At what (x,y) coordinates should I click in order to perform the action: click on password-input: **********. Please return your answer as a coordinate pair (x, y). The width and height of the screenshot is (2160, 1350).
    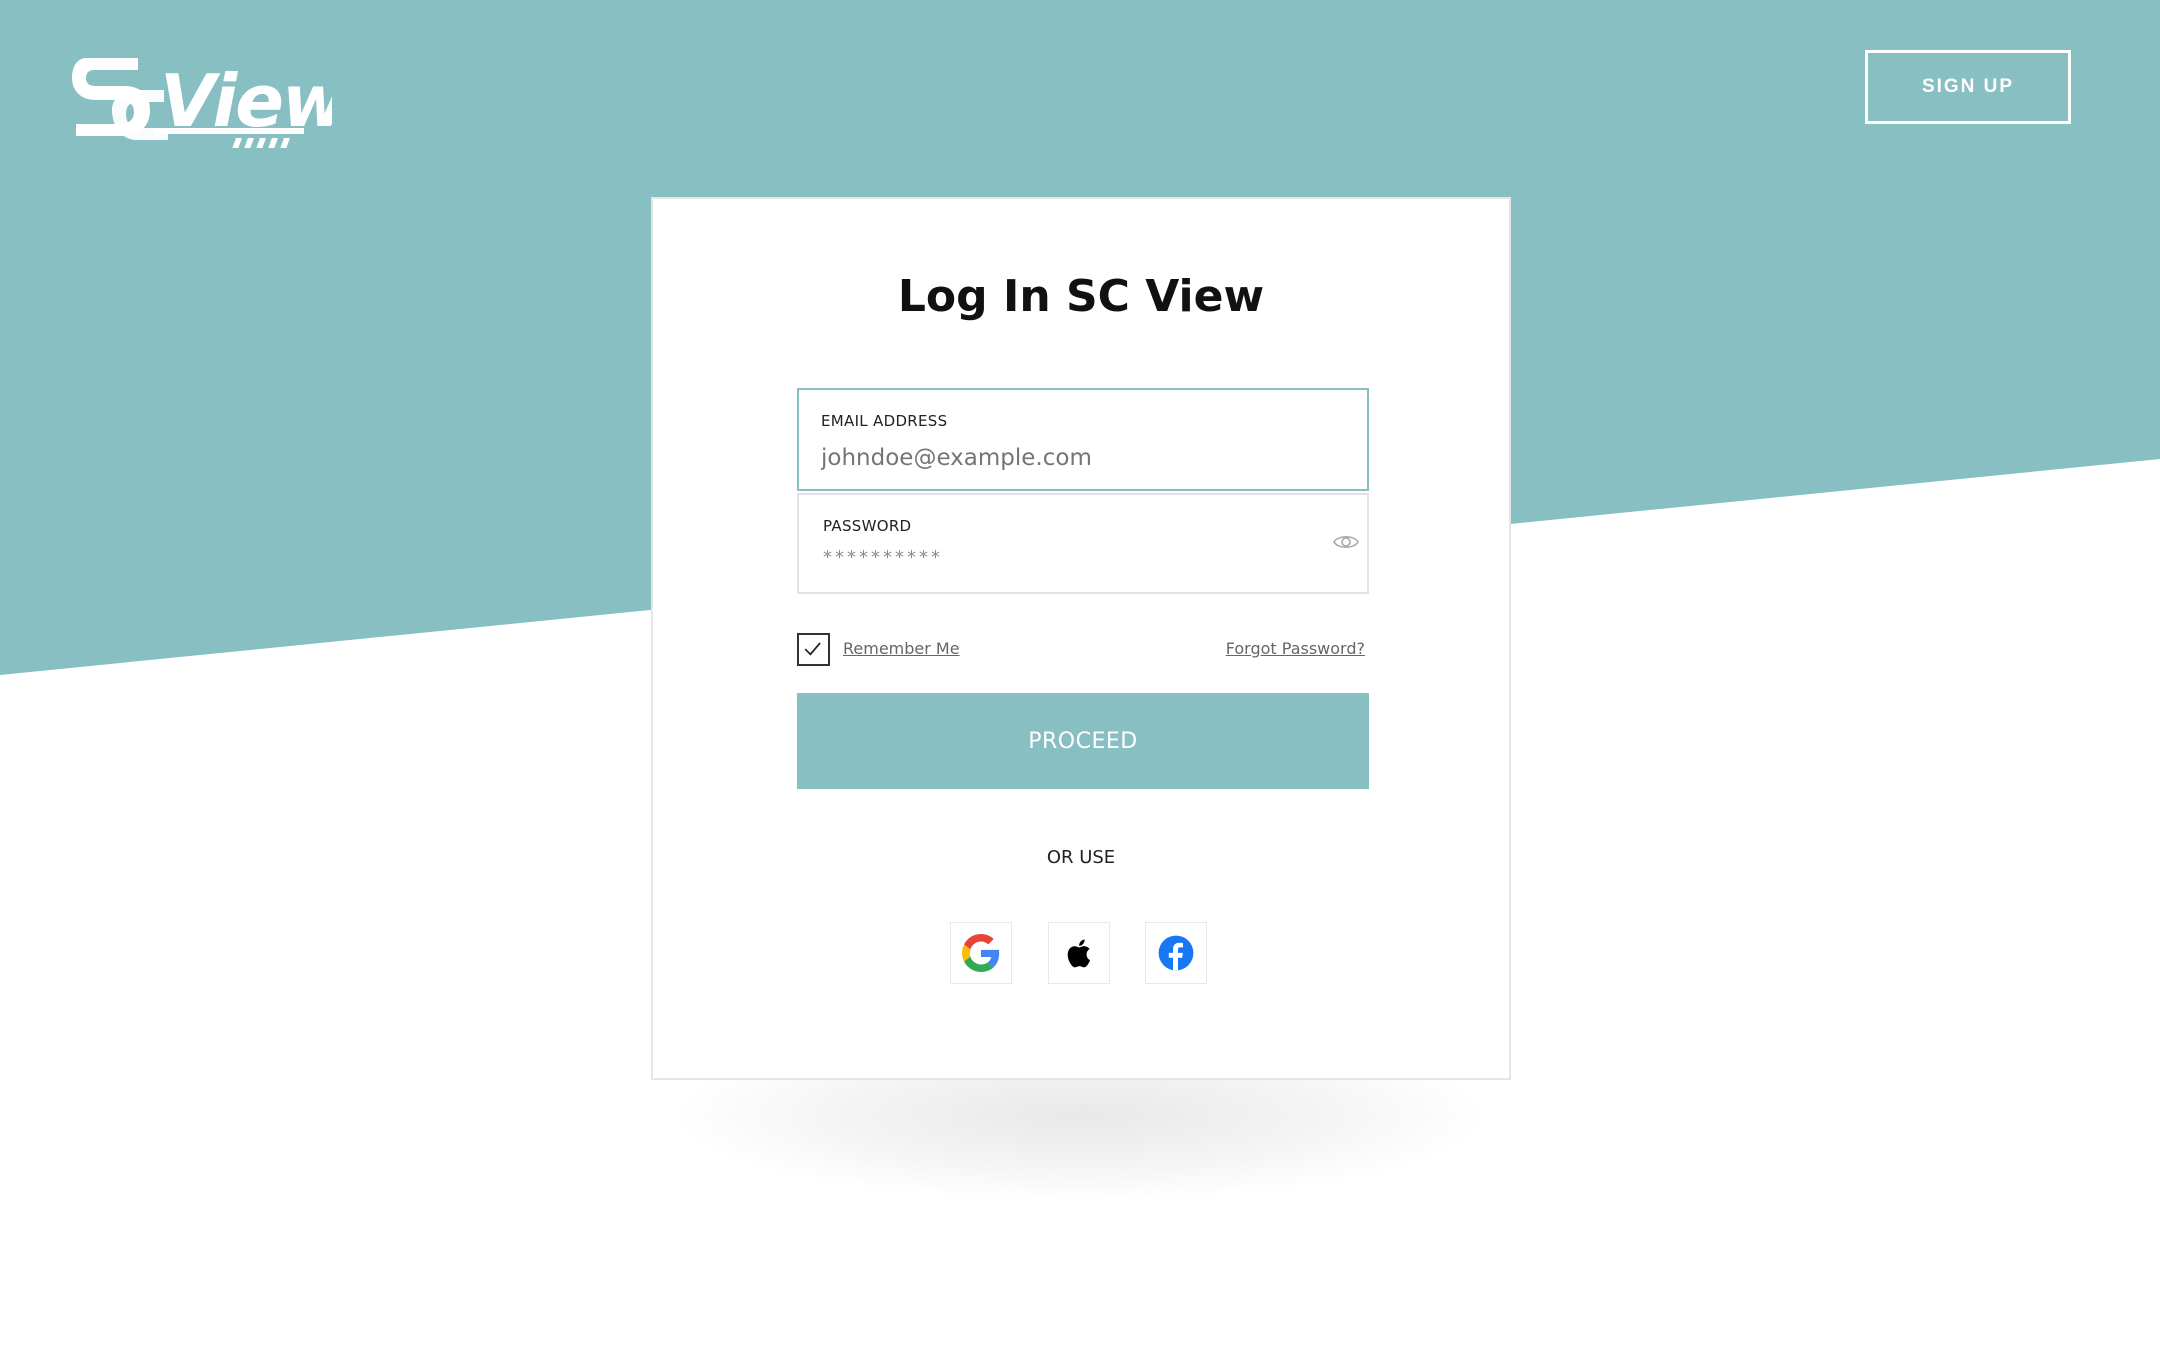
    Looking at the image, I should click on (1063, 557).